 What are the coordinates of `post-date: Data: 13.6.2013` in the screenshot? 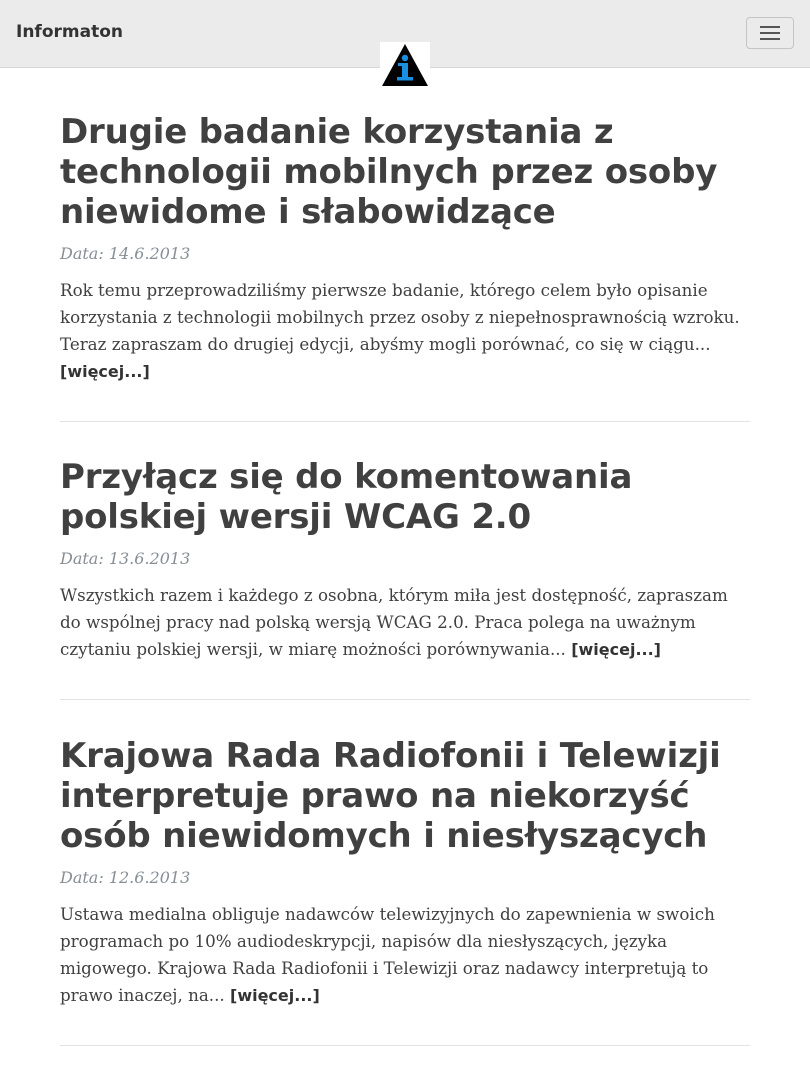 It's located at (125, 558).